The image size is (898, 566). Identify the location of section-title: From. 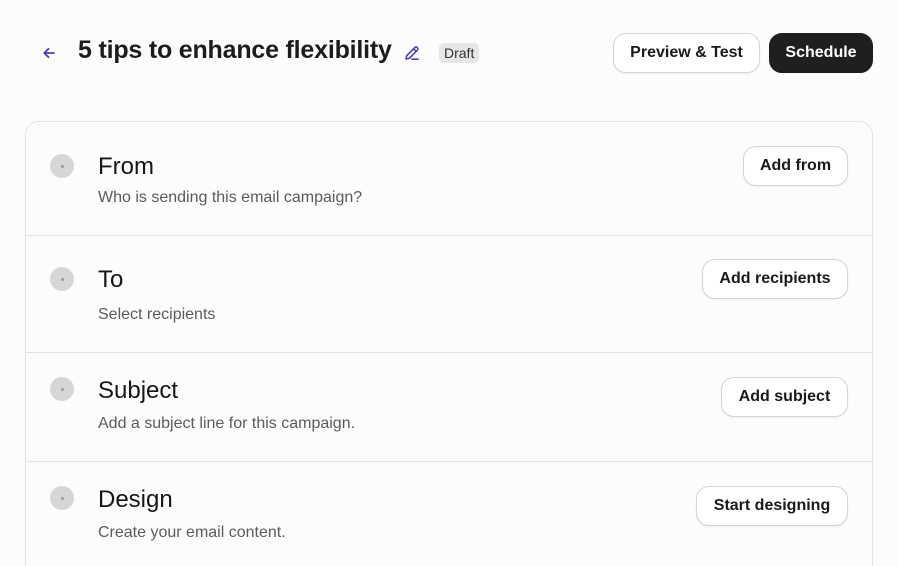
(126, 166).